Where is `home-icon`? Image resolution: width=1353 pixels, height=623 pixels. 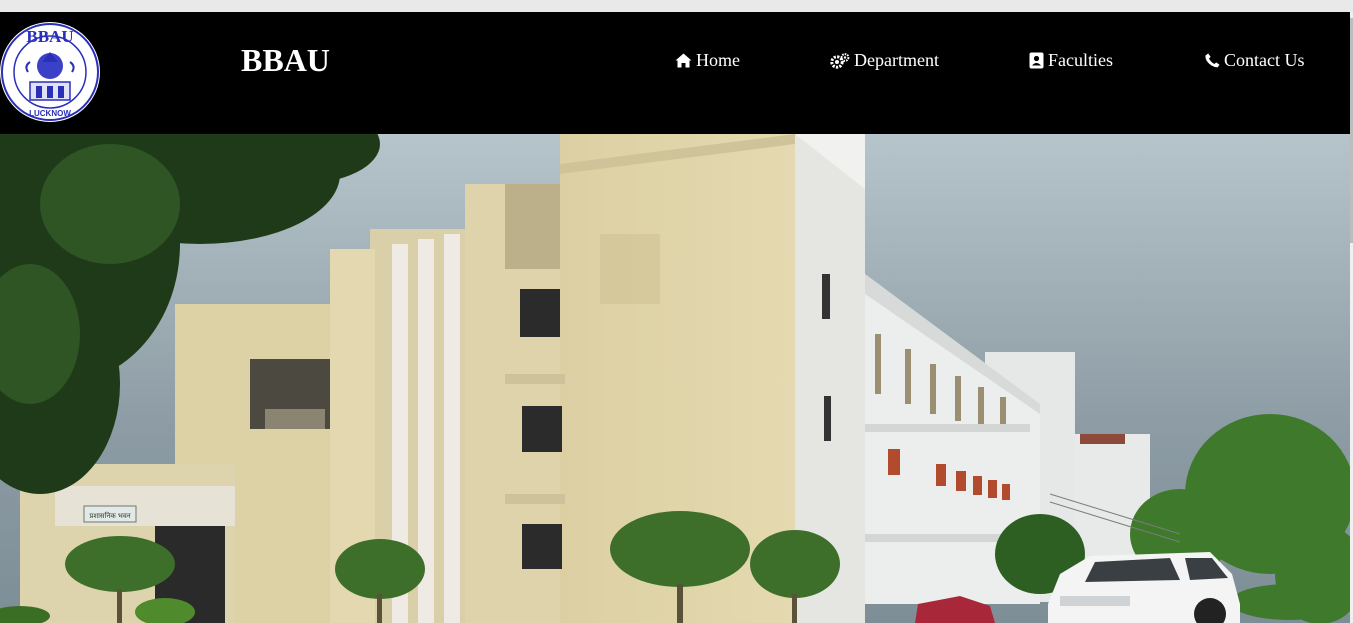
home-icon is located at coordinates (683, 60).